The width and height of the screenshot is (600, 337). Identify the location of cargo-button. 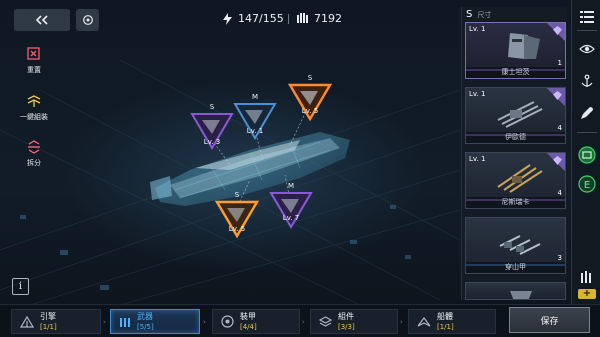
(587, 155).